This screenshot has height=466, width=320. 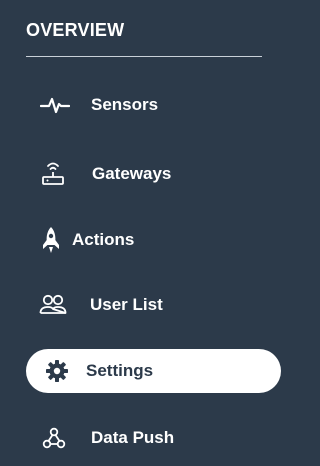 I want to click on sidebar-item-label: Data Push, so click(x=133, y=437).